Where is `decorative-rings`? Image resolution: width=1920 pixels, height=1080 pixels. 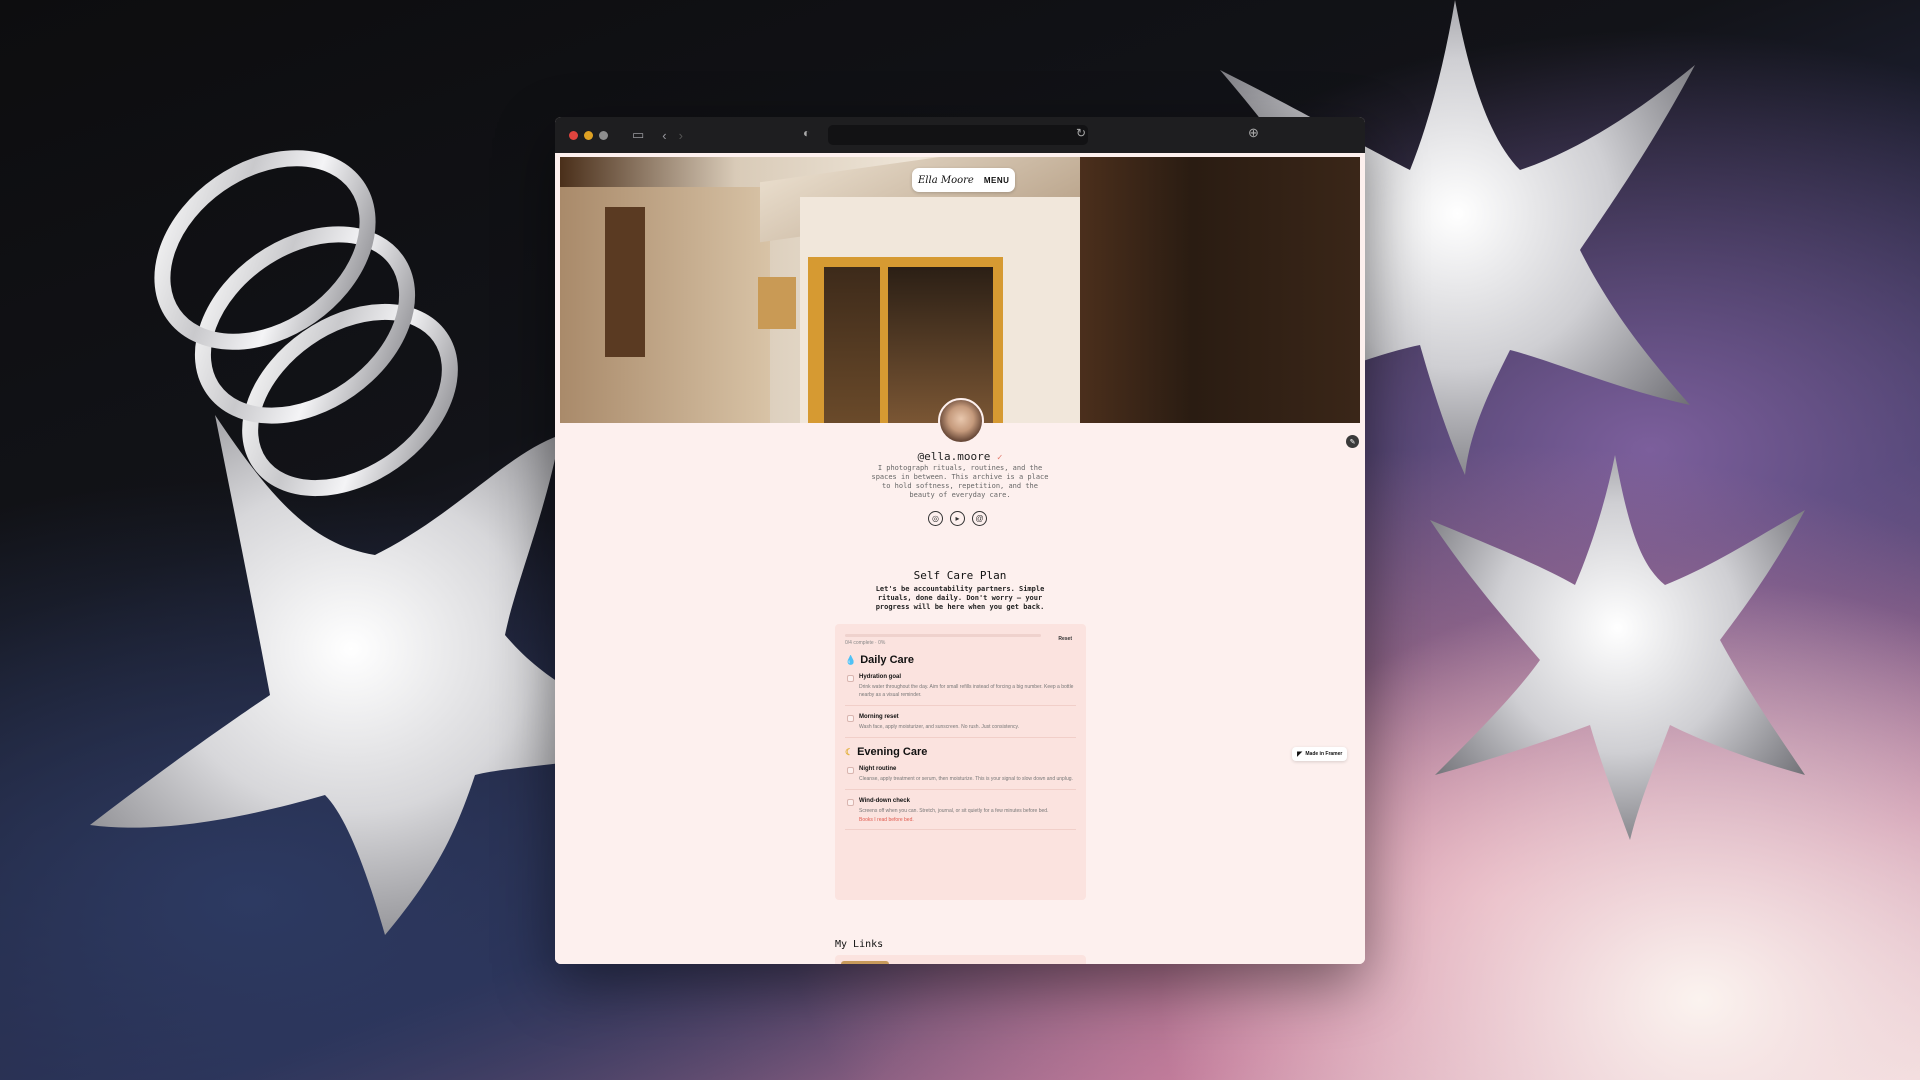
decorative-rings is located at coordinates (300, 310).